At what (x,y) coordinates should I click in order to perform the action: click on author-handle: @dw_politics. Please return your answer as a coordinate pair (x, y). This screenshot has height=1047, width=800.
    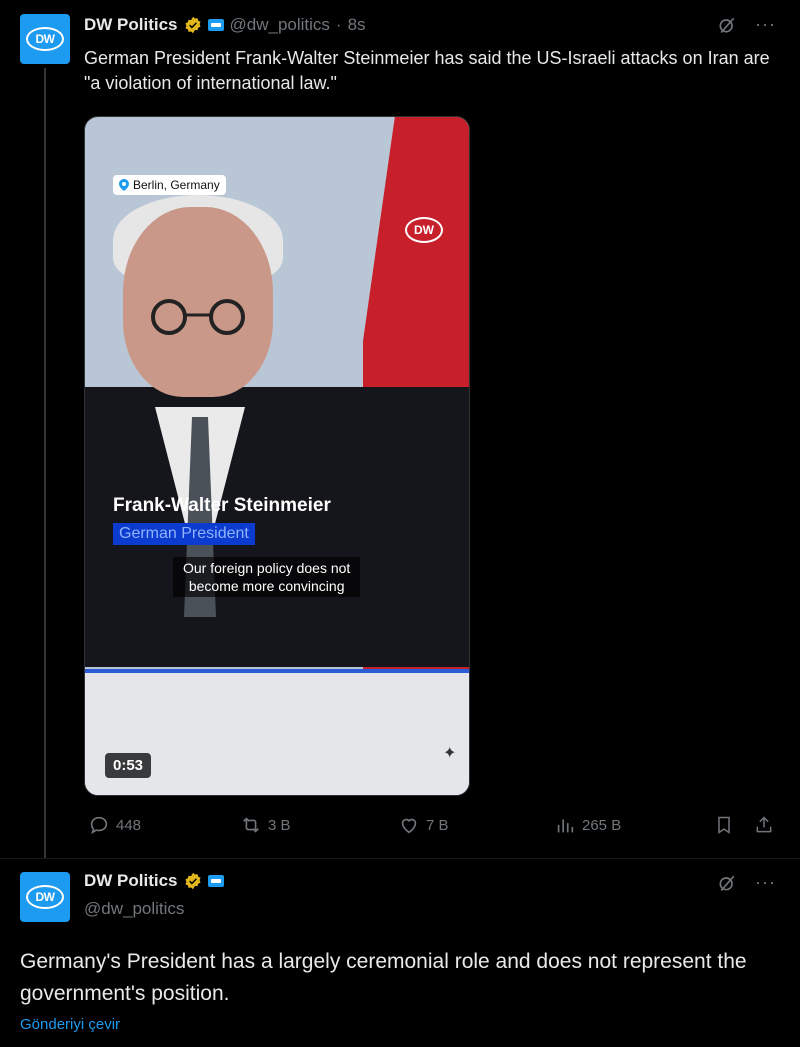
    Looking at the image, I should click on (280, 25).